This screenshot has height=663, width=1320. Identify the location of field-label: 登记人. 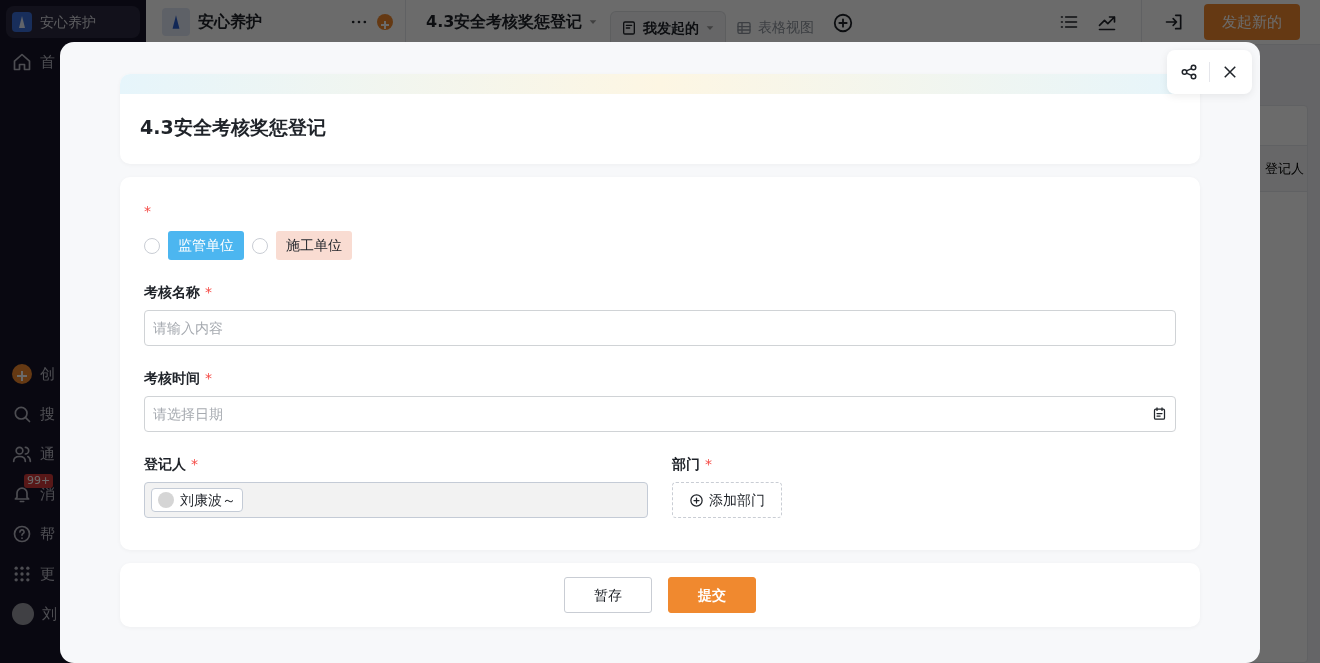
(165, 464).